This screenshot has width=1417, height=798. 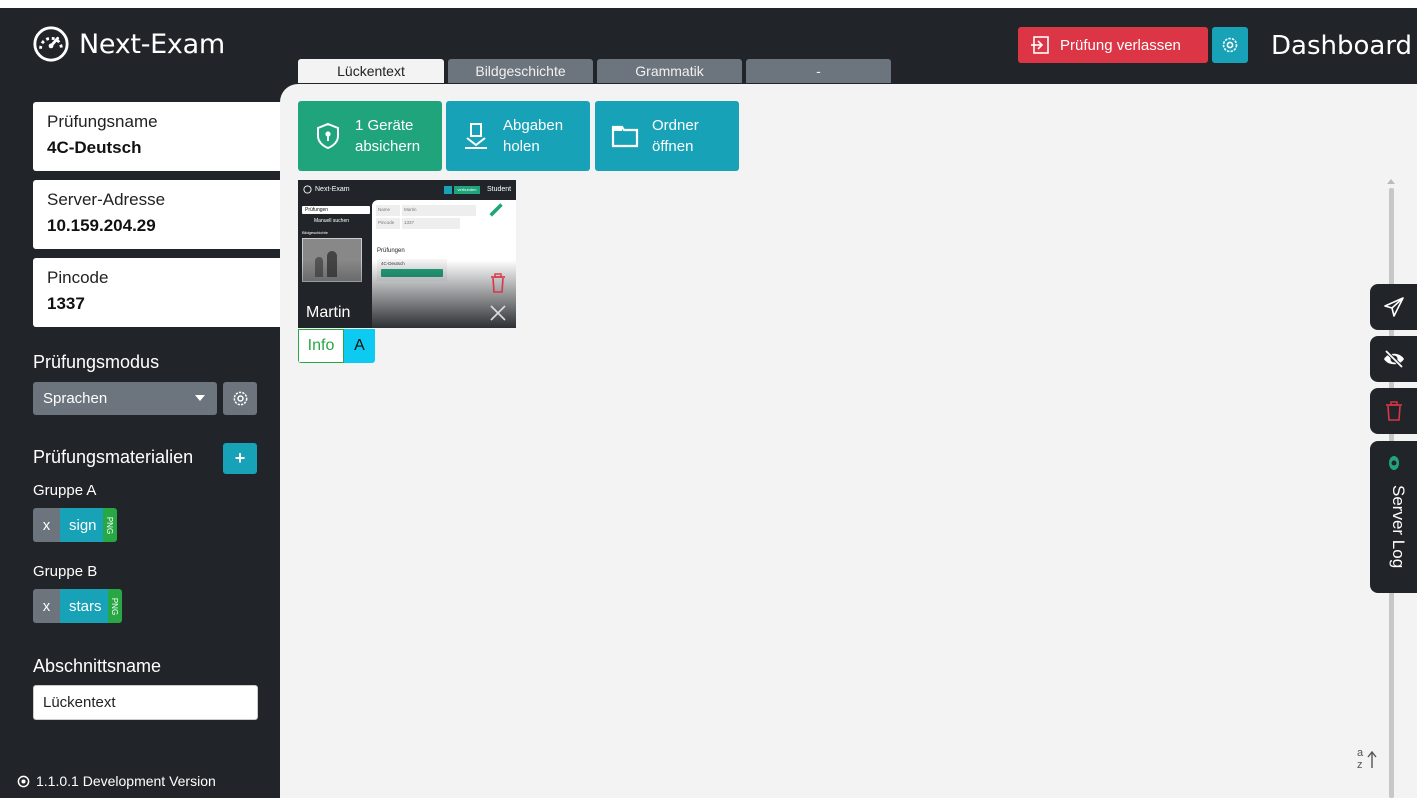 I want to click on version-info: 1.1.0.1 Development Version, so click(x=116, y=781).